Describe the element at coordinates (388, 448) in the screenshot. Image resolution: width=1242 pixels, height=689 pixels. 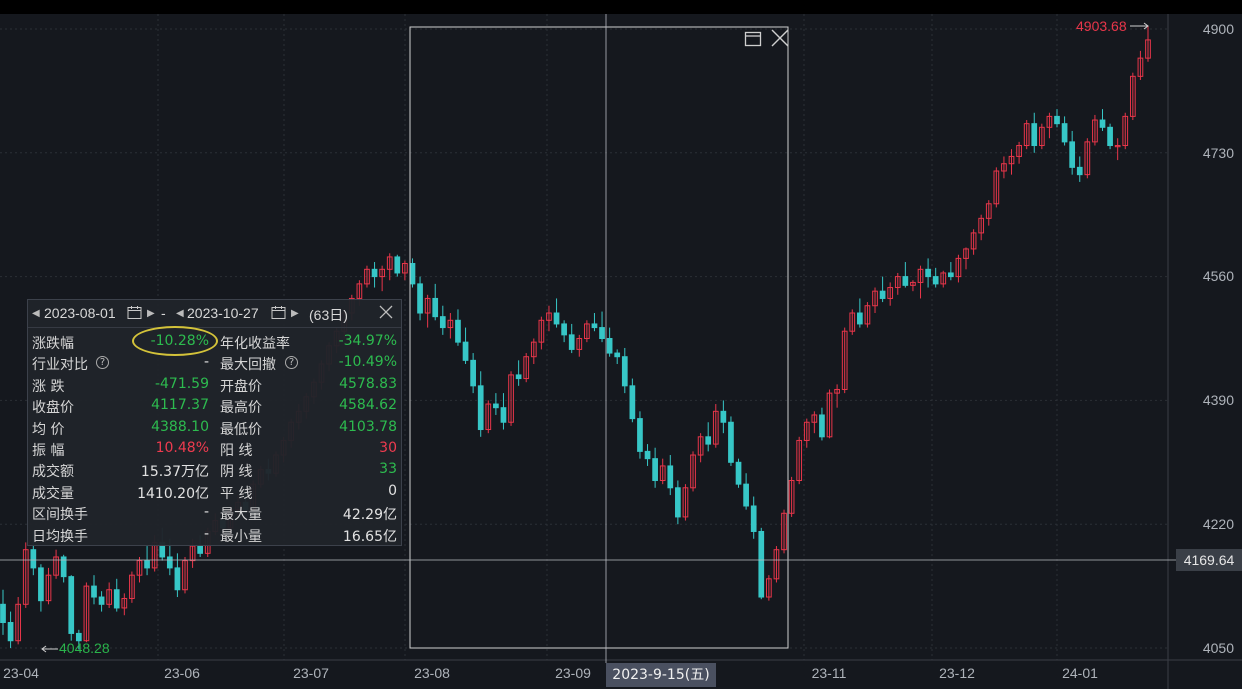
I see `stat-value: 30` at that location.